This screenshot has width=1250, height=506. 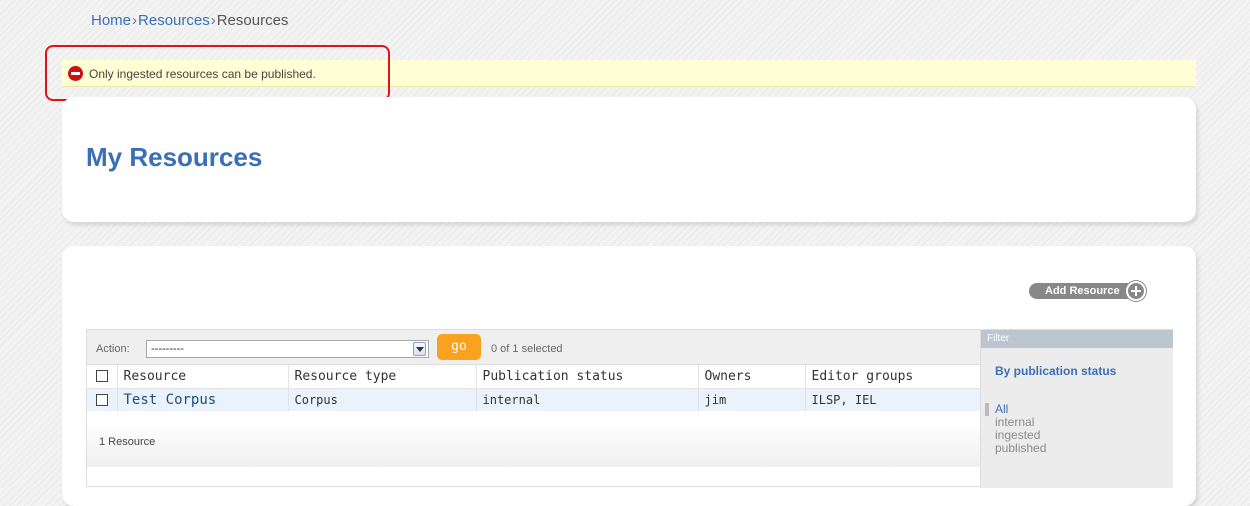 I want to click on filter-option-published: published, so click(x=1017, y=448).